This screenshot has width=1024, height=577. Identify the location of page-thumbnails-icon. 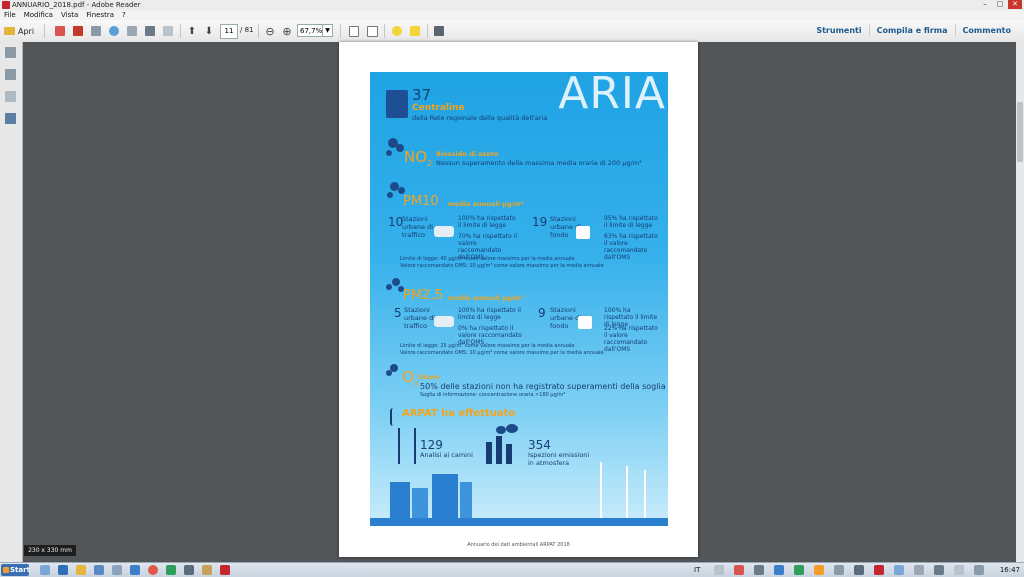
(10, 52).